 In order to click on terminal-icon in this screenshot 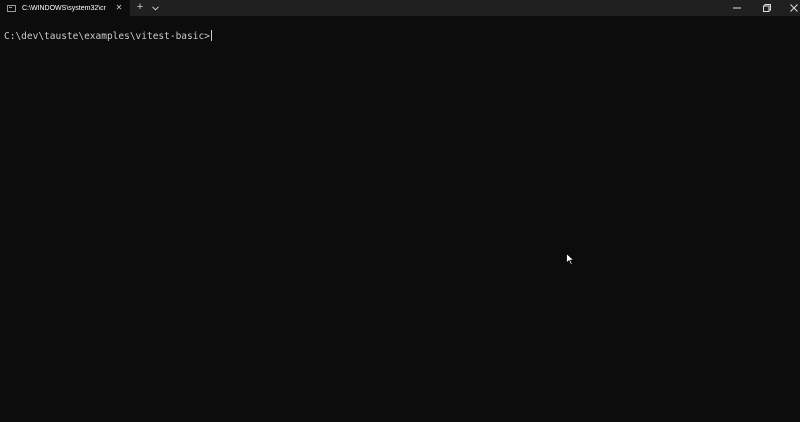, I will do `click(11, 8)`.